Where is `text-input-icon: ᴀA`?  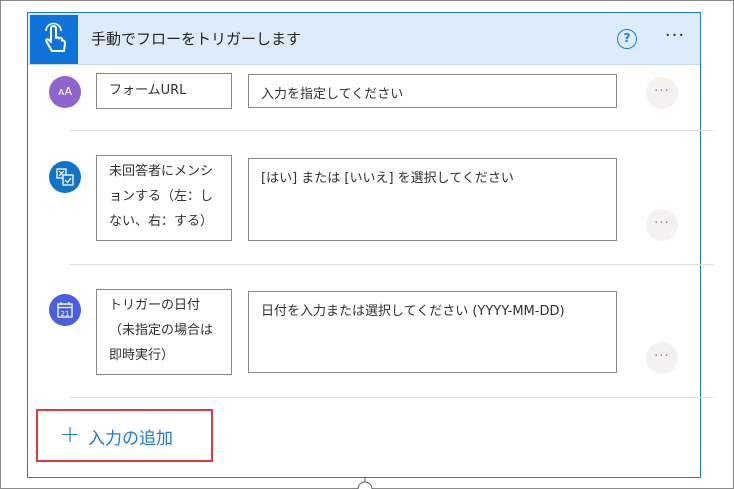
text-input-icon: ᴀA is located at coordinates (65, 92).